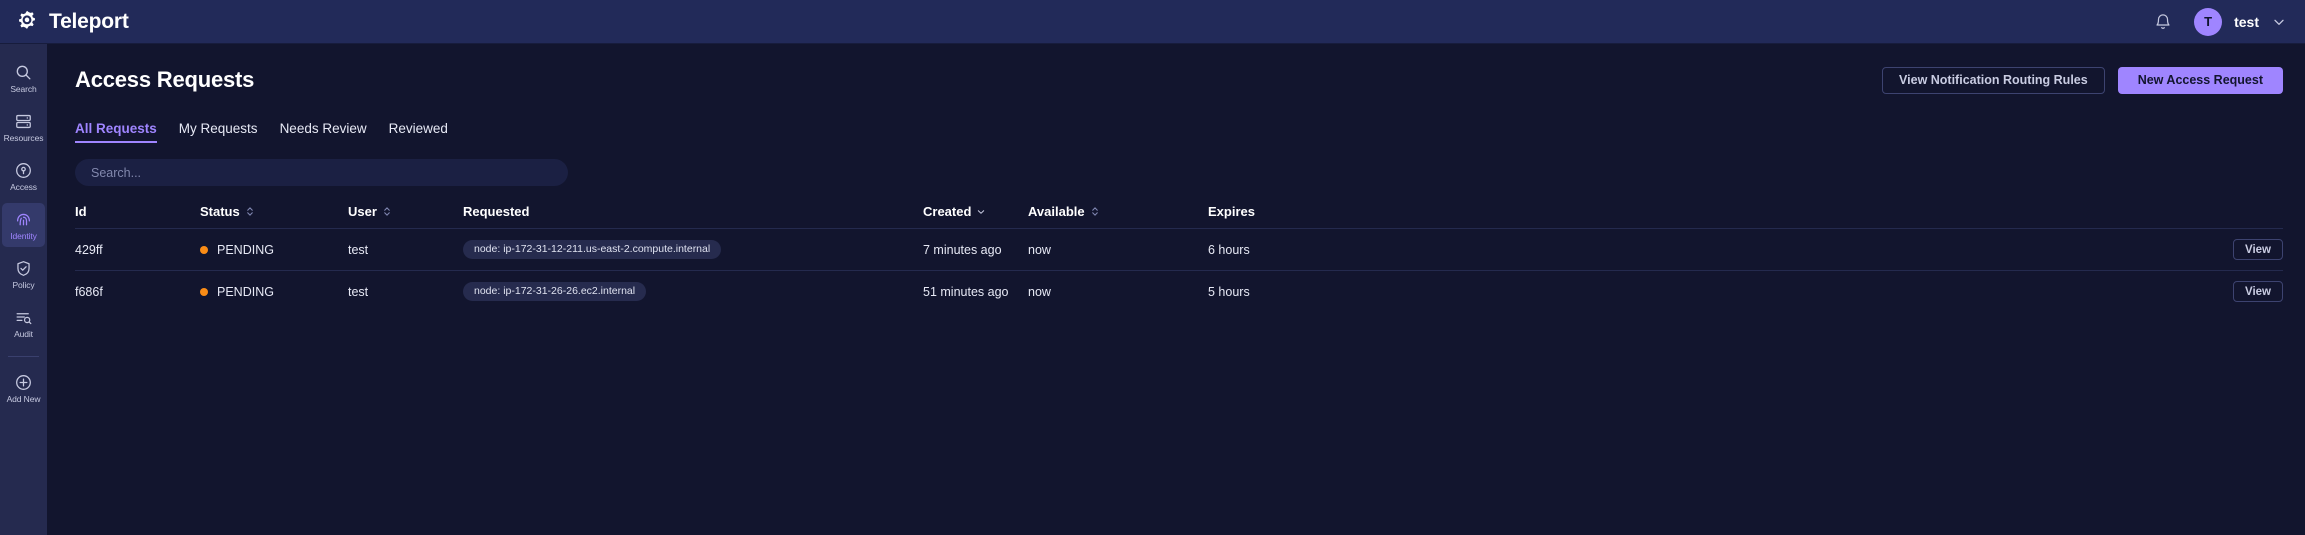 The width and height of the screenshot is (2305, 535). What do you see at coordinates (116, 132) in the screenshot?
I see `tab-all-requests: All Requests` at bounding box center [116, 132].